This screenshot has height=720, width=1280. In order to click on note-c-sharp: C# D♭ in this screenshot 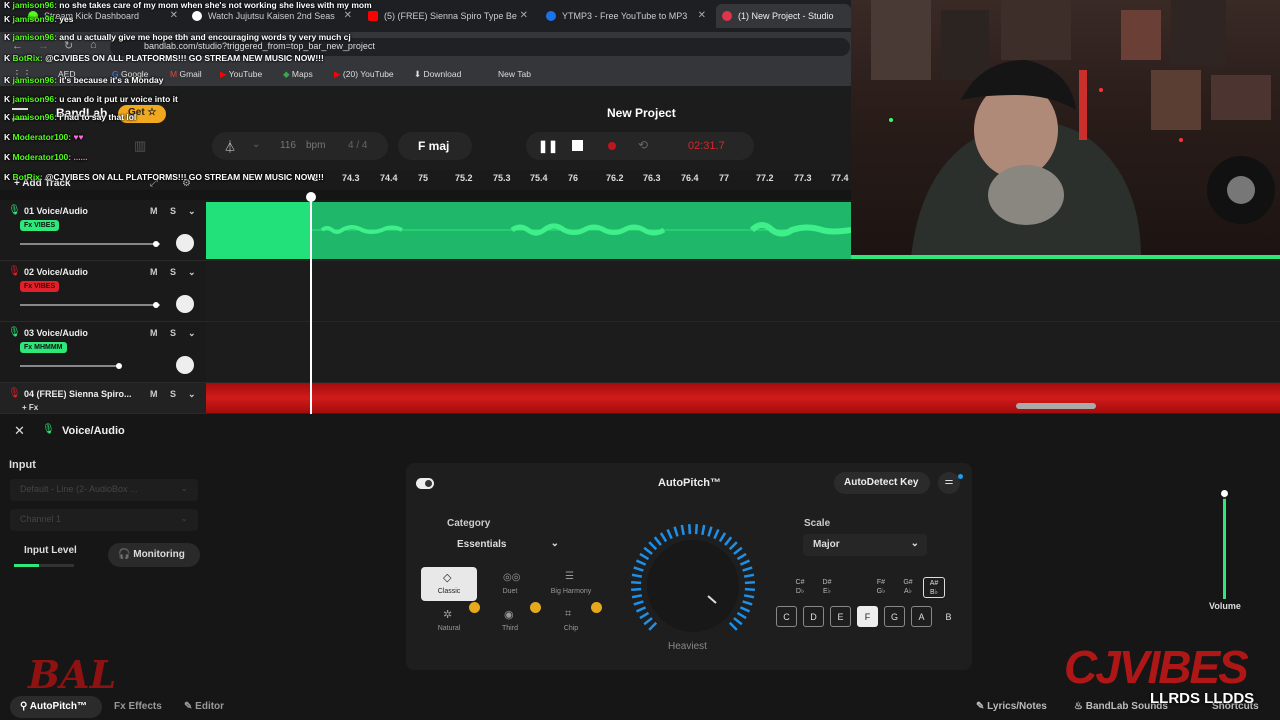, I will do `click(800, 587)`.